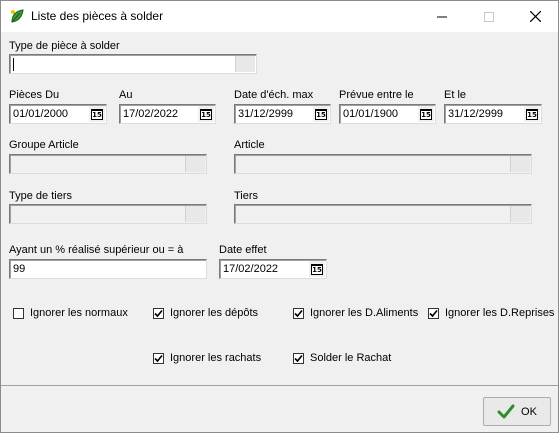 Image resolution: width=559 pixels, height=433 pixels. I want to click on ok-button: OK, so click(517, 411).